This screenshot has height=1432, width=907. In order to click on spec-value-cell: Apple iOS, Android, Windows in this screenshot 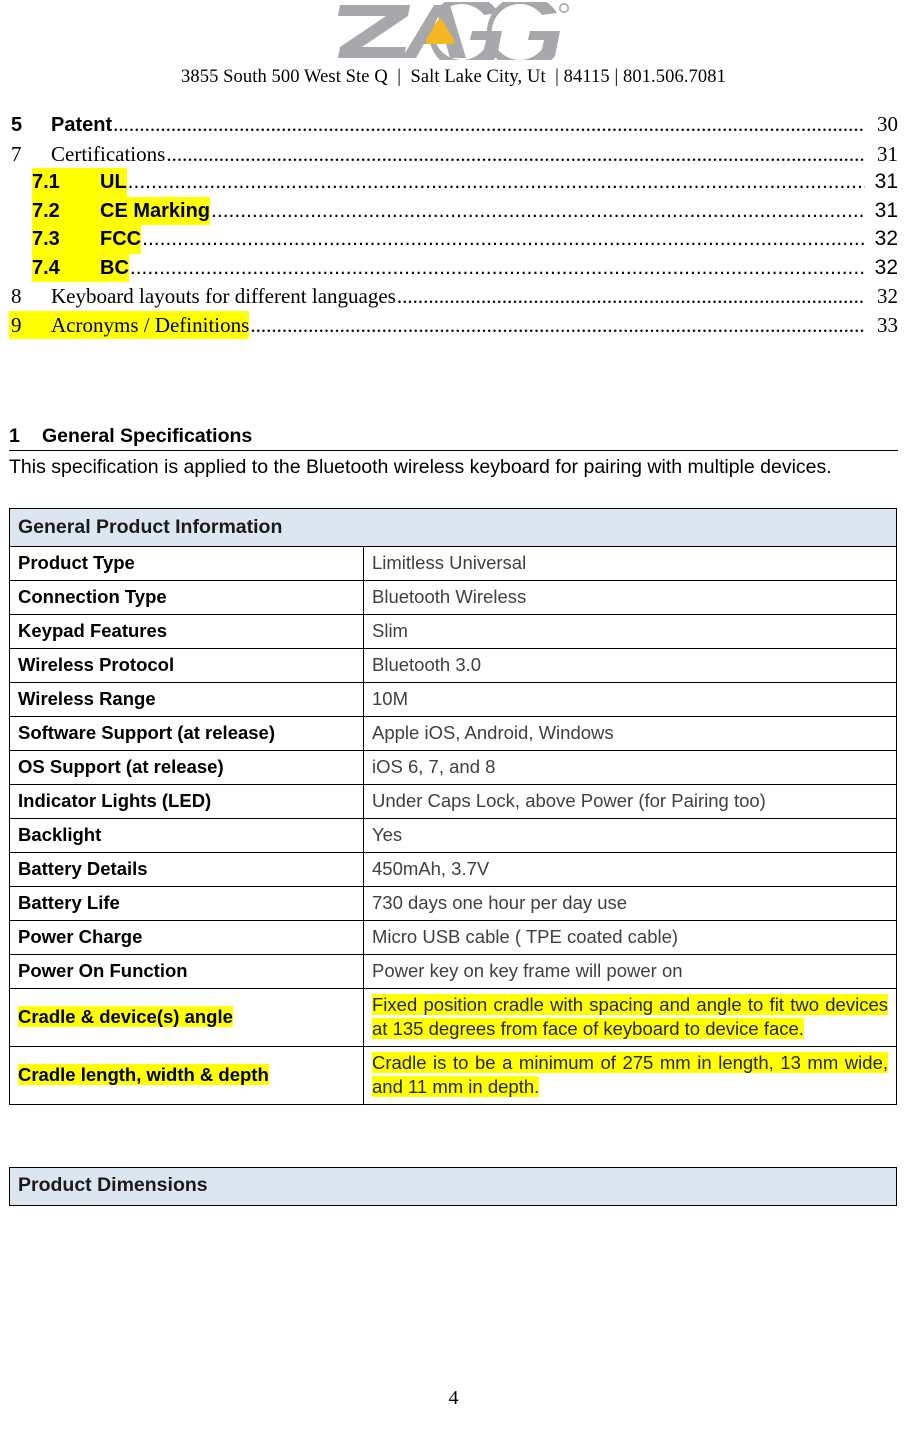, I will do `click(630, 733)`.